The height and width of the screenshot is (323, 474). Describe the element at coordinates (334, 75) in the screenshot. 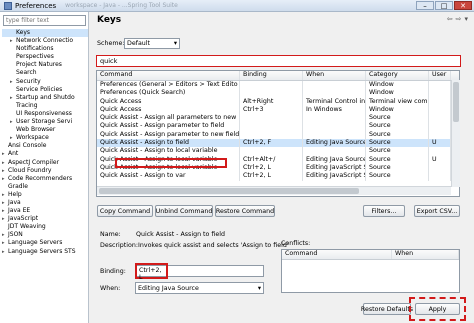

I see `col-when: When` at that location.